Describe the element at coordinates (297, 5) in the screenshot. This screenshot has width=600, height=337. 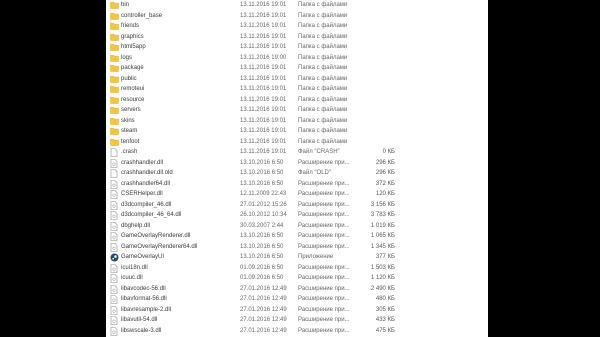
I see `file-row: bin 13.11.2016 19:01 Папка с файлами` at that location.